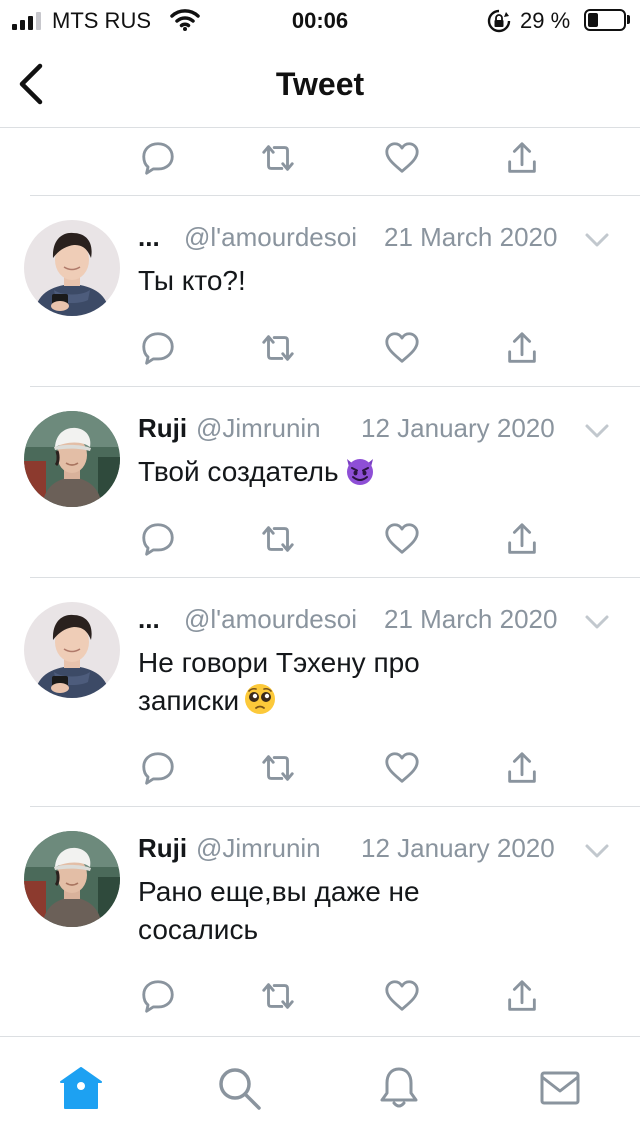  I want to click on tweet-text: Твой создатель, so click(368, 472).